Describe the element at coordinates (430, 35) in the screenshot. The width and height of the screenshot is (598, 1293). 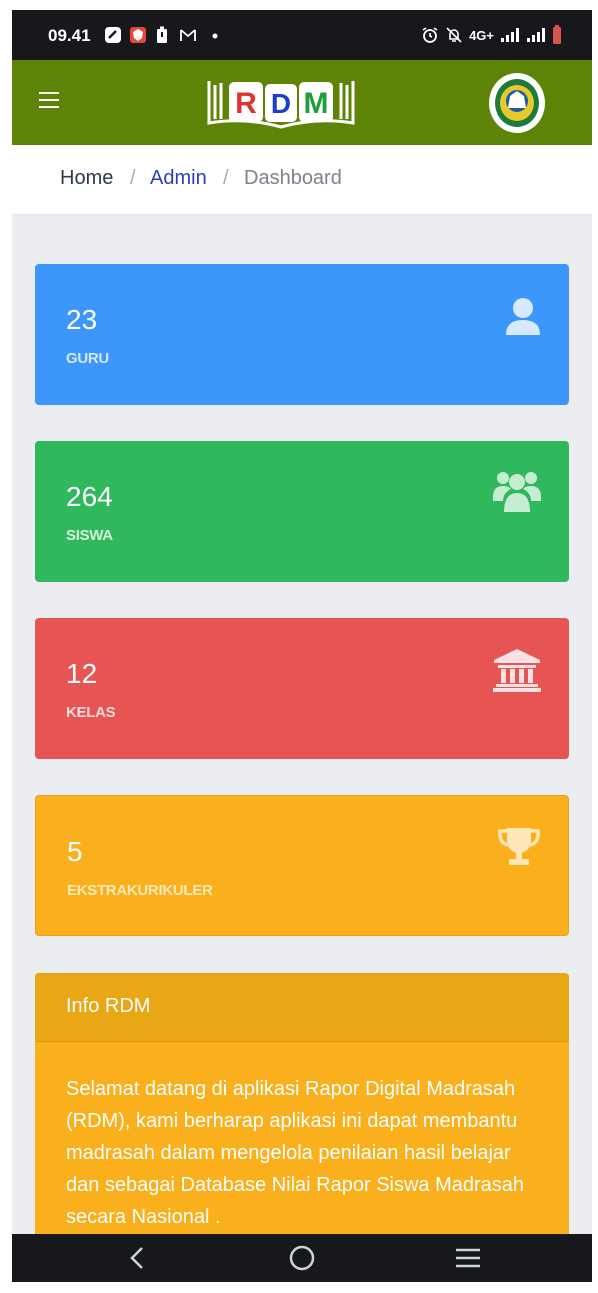
I see `alarm-icon` at that location.